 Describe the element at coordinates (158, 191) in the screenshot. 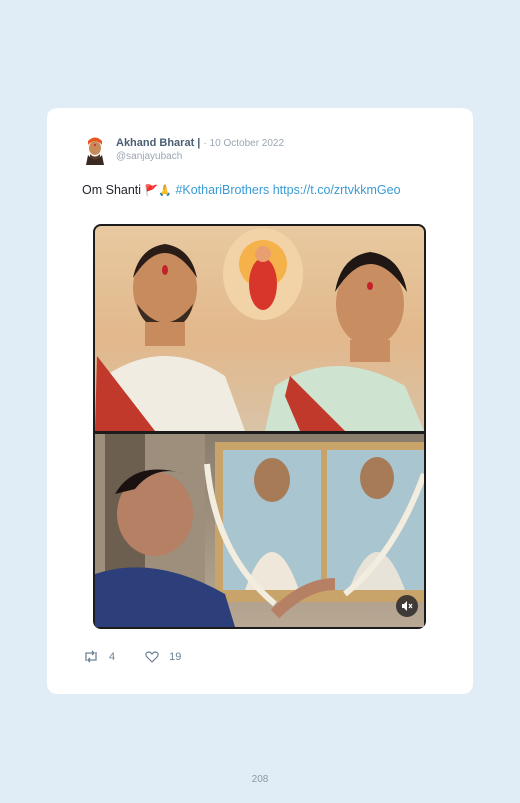

I see `flag-pray-emoji: 🚩🙏` at that location.